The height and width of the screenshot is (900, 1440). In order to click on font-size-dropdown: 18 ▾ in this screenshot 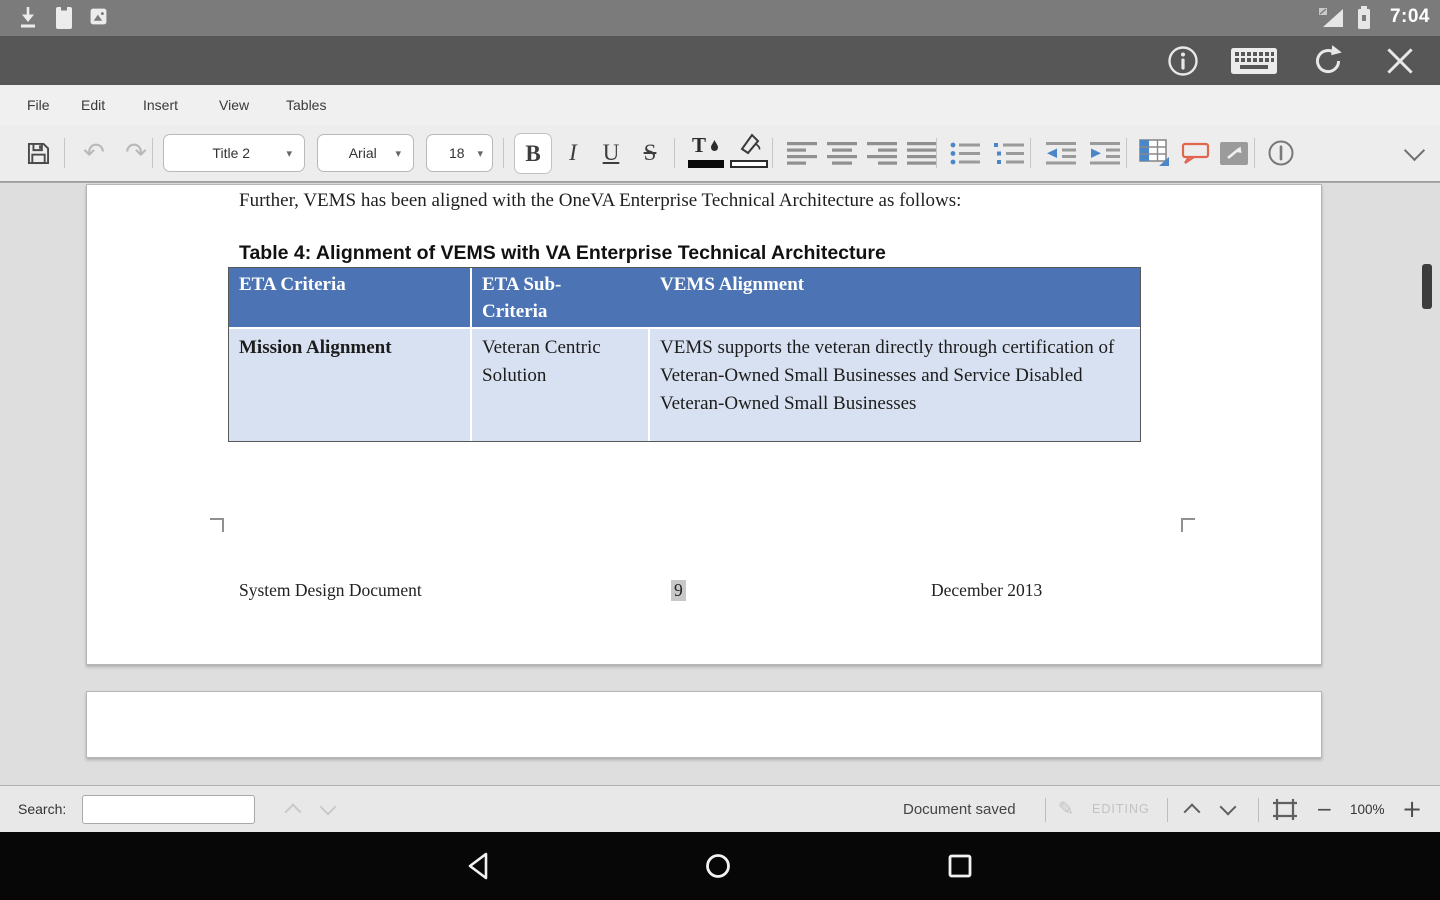, I will do `click(459, 153)`.